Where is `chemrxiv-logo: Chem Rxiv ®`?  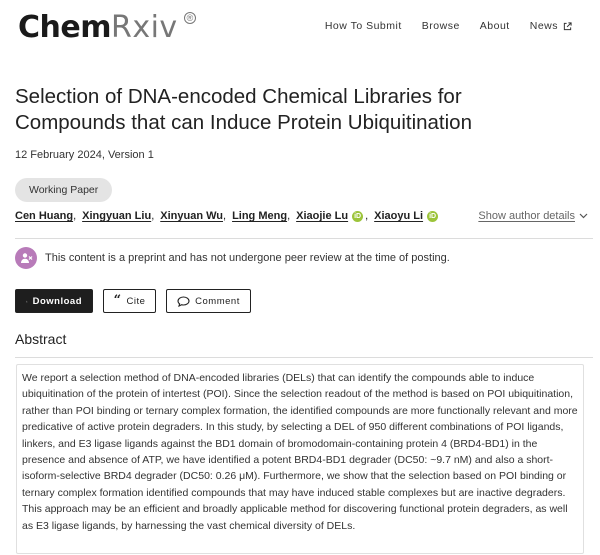 chemrxiv-logo: Chem Rxiv ® is located at coordinates (107, 27).